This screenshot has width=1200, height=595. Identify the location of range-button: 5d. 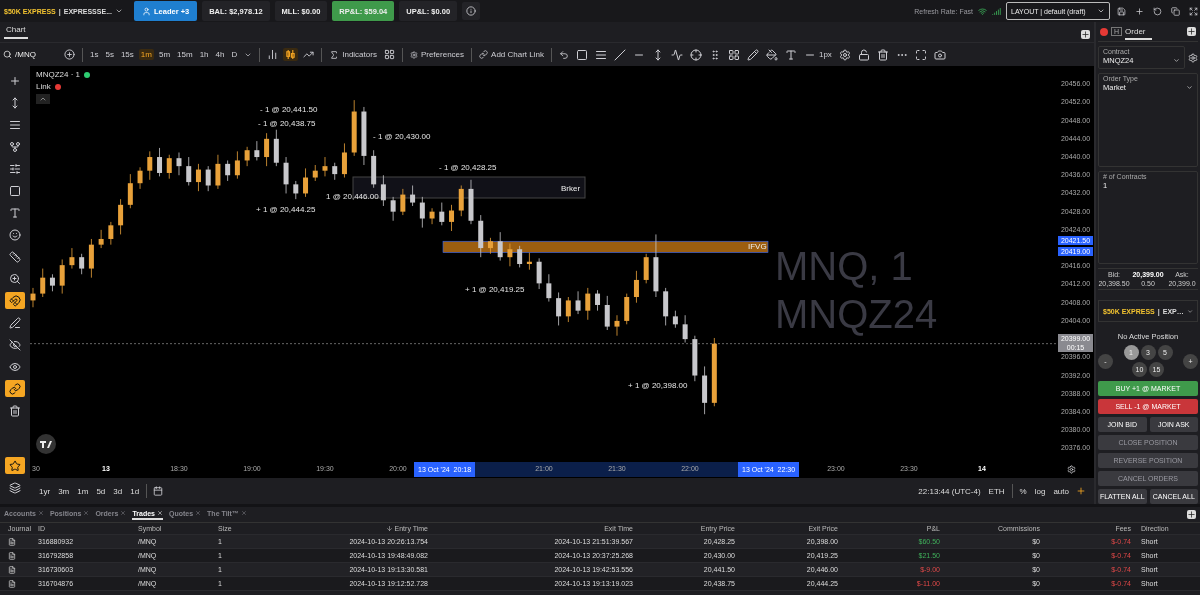
(101, 491).